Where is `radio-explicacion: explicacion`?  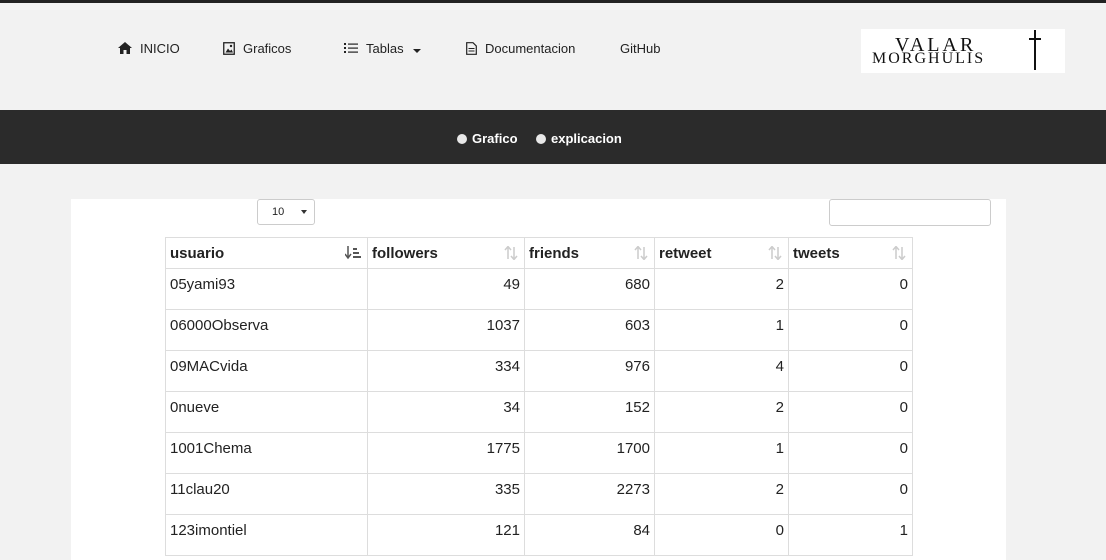 radio-explicacion: explicacion is located at coordinates (579, 138).